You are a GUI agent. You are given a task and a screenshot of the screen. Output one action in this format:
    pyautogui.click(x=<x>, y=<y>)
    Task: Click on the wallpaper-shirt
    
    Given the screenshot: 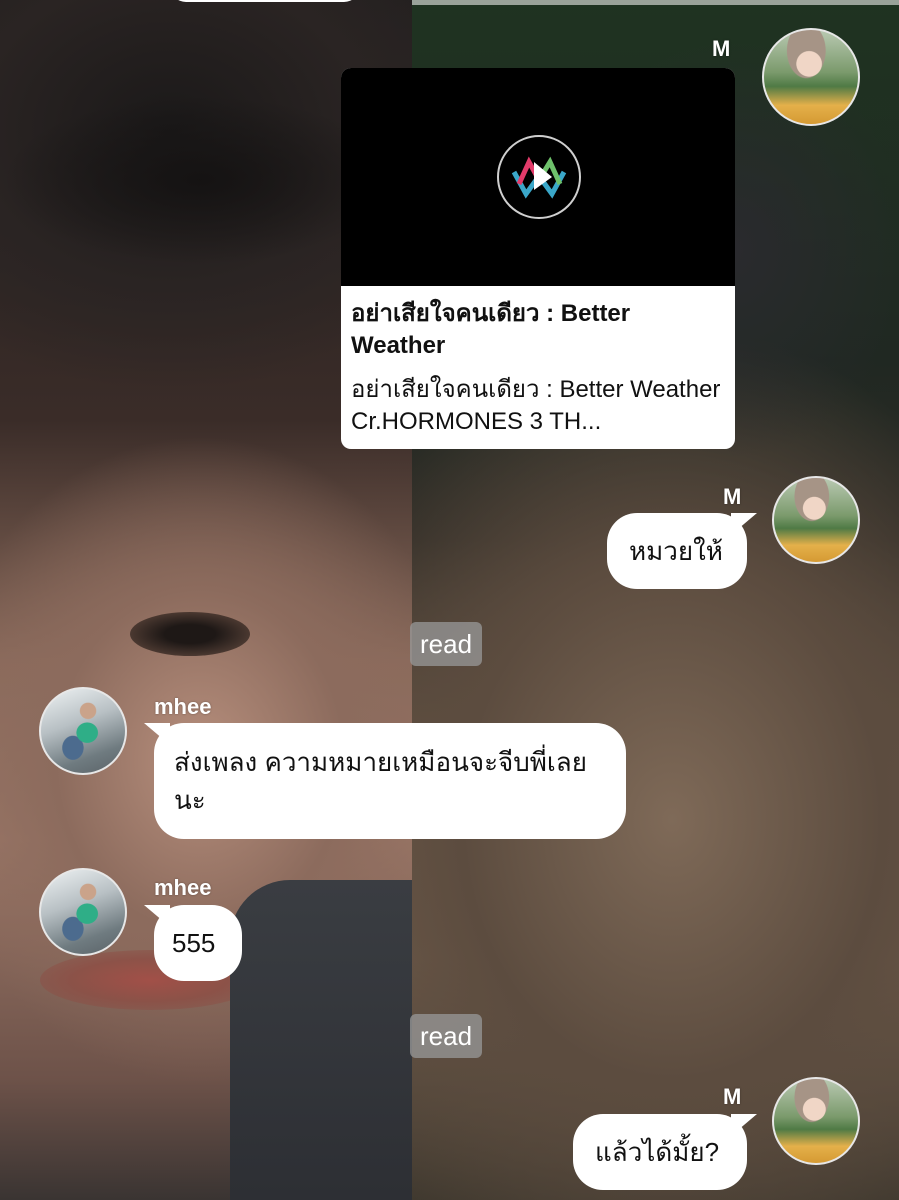 What is the action you would take?
    pyautogui.click(x=330, y=1040)
    